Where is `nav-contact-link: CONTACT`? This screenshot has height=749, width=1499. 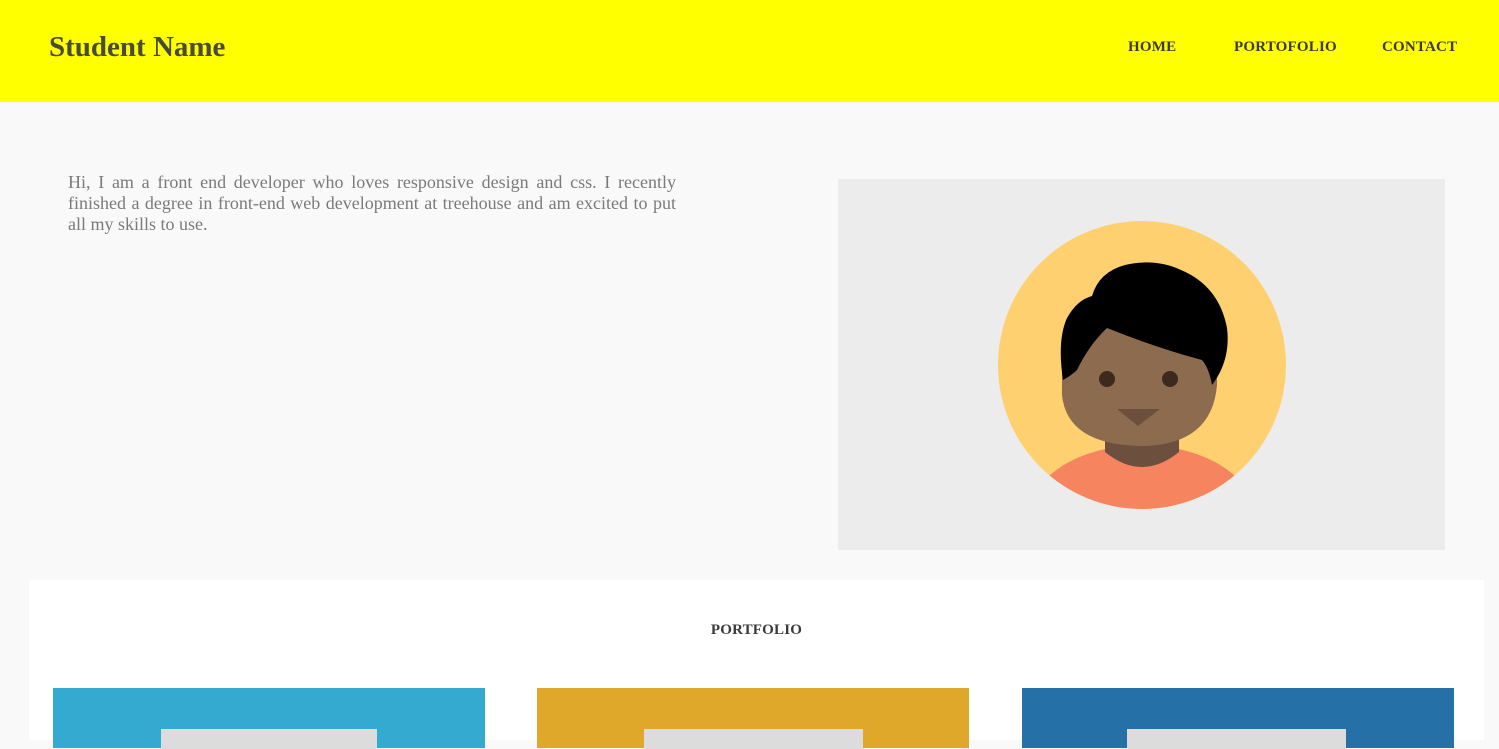
nav-contact-link: CONTACT is located at coordinates (1419, 47).